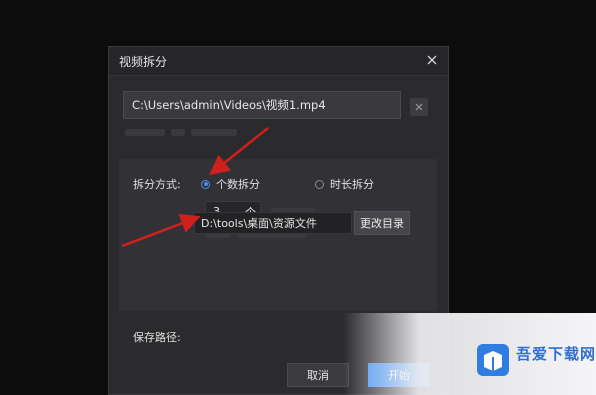 The height and width of the screenshot is (395, 596). Describe the element at coordinates (419, 107) in the screenshot. I see `remove-file-icon` at that location.